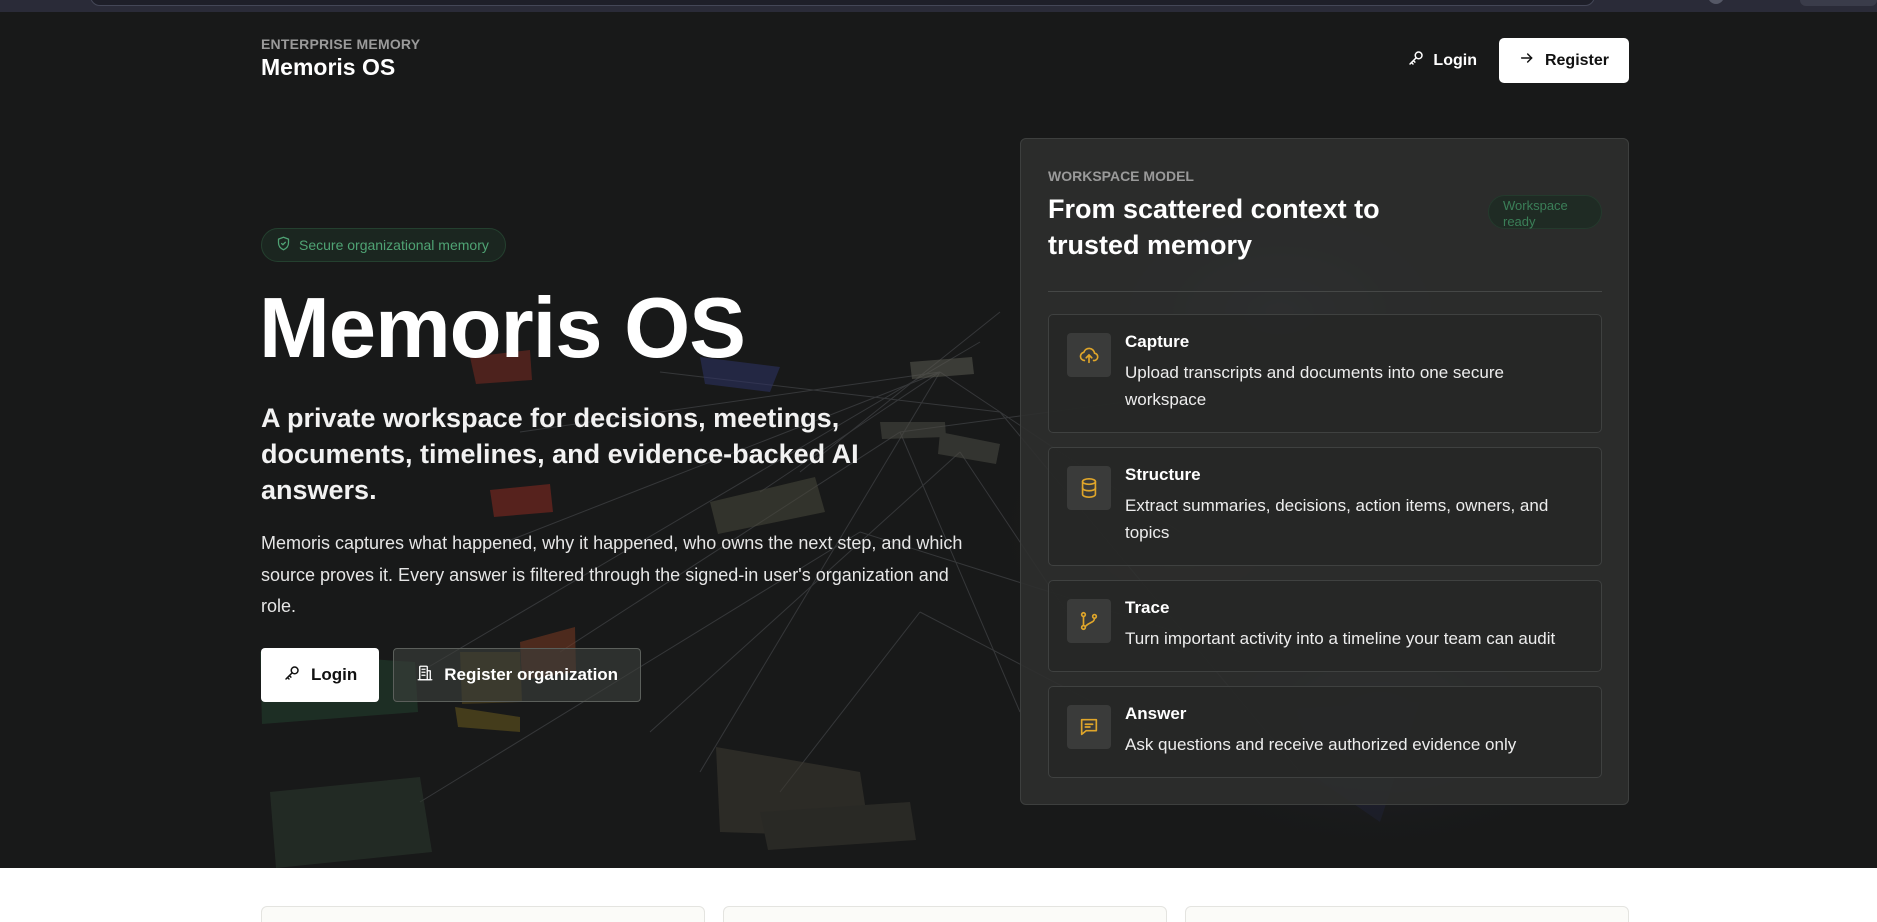  I want to click on step-title: Capture, so click(1157, 341).